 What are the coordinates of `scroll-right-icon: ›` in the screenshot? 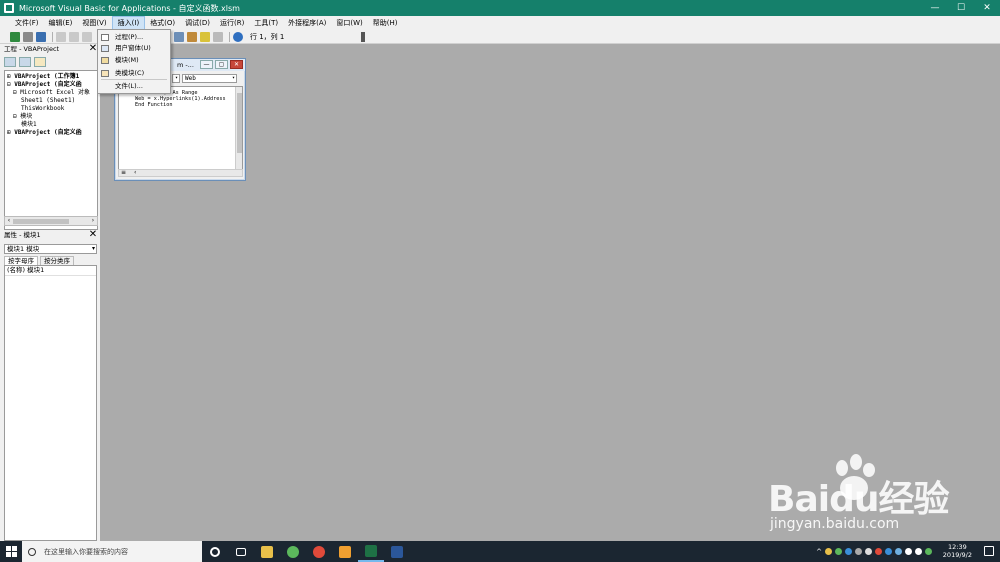 It's located at (93, 221).